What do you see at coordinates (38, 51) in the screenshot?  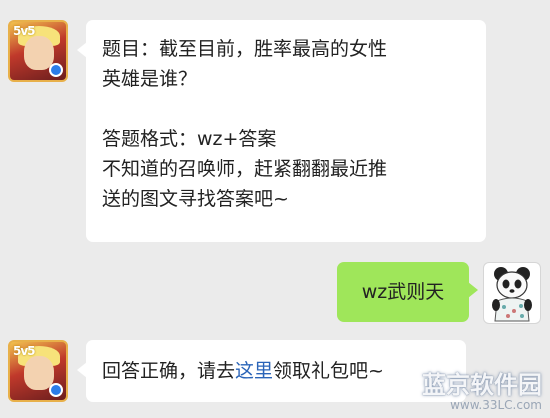 I see `game-account-avatar: 5v5` at bounding box center [38, 51].